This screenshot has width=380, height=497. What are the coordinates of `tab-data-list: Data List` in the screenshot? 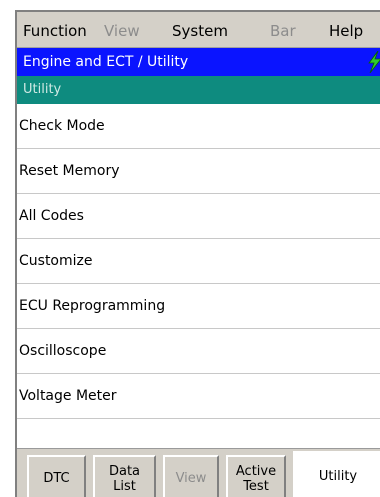 It's located at (124, 476).